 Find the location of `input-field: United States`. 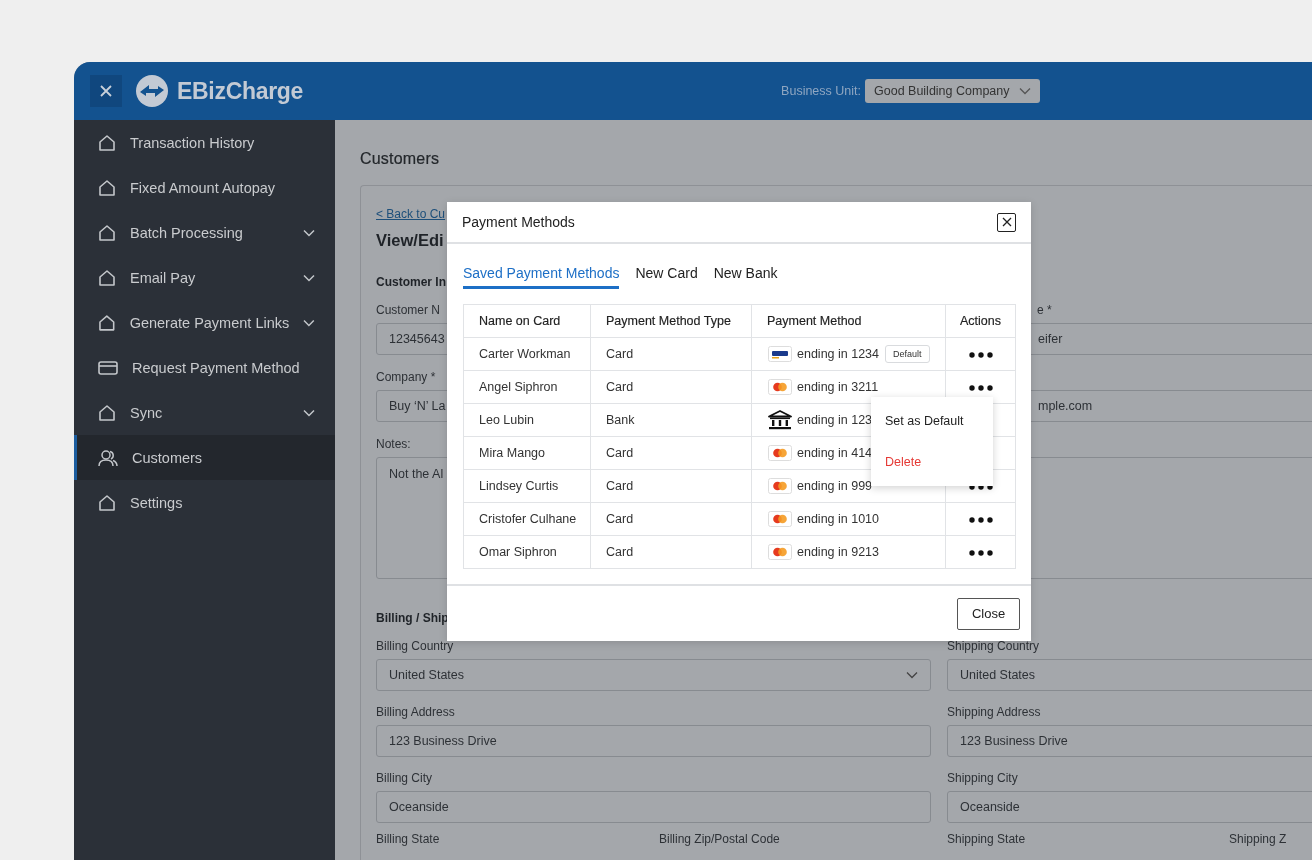

input-field: United States is located at coordinates (1129, 675).